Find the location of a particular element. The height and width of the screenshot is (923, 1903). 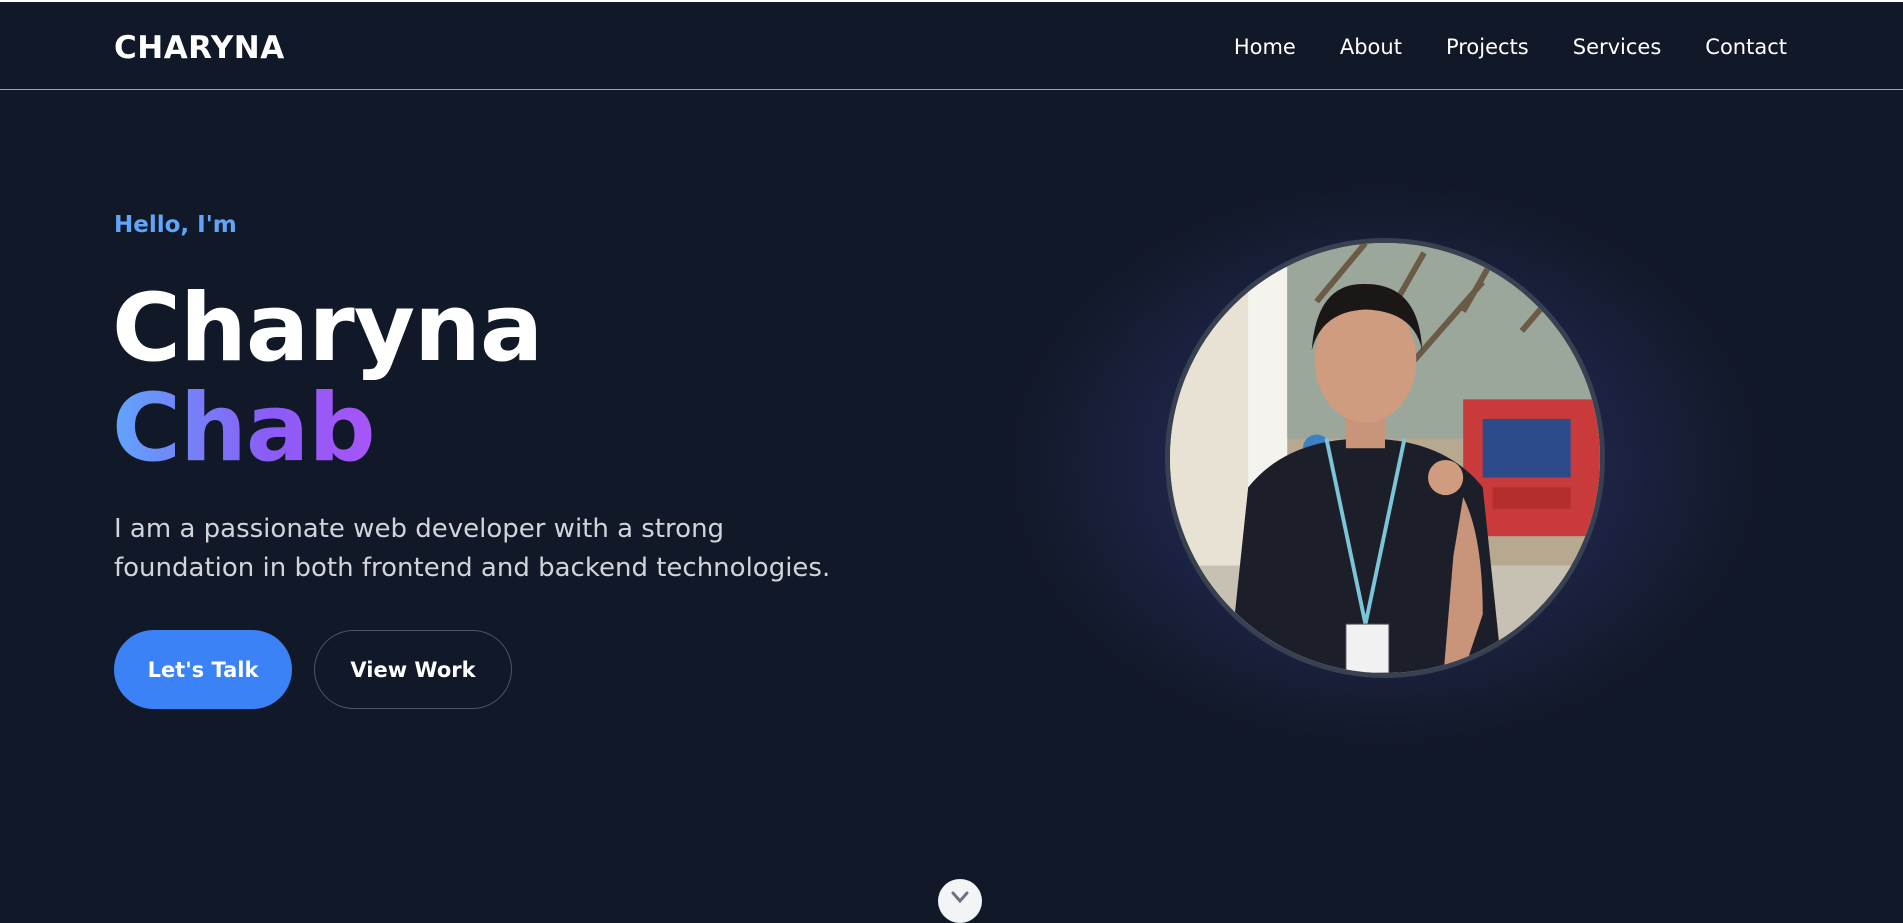

nav-about: About is located at coordinates (1371, 47).